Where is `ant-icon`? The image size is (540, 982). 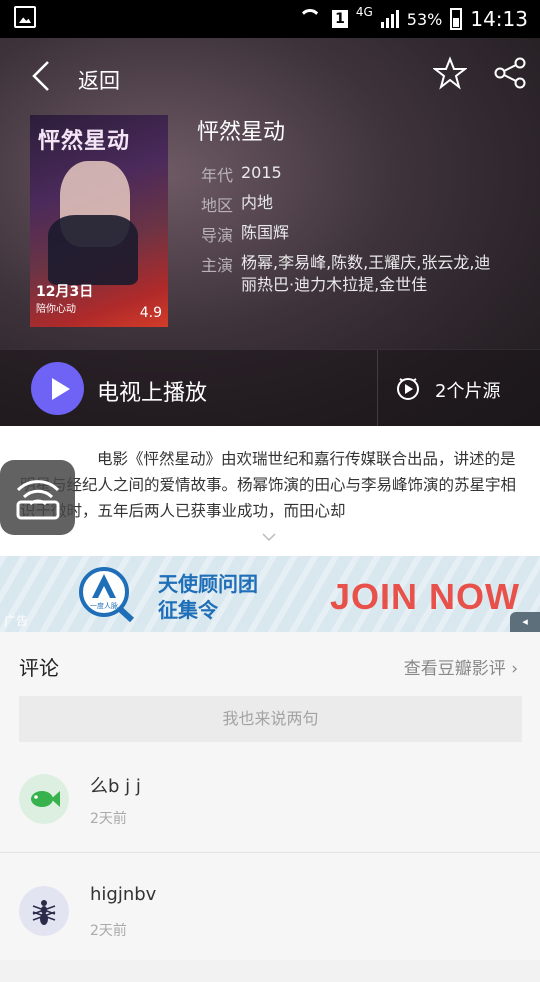
ant-icon is located at coordinates (44, 911).